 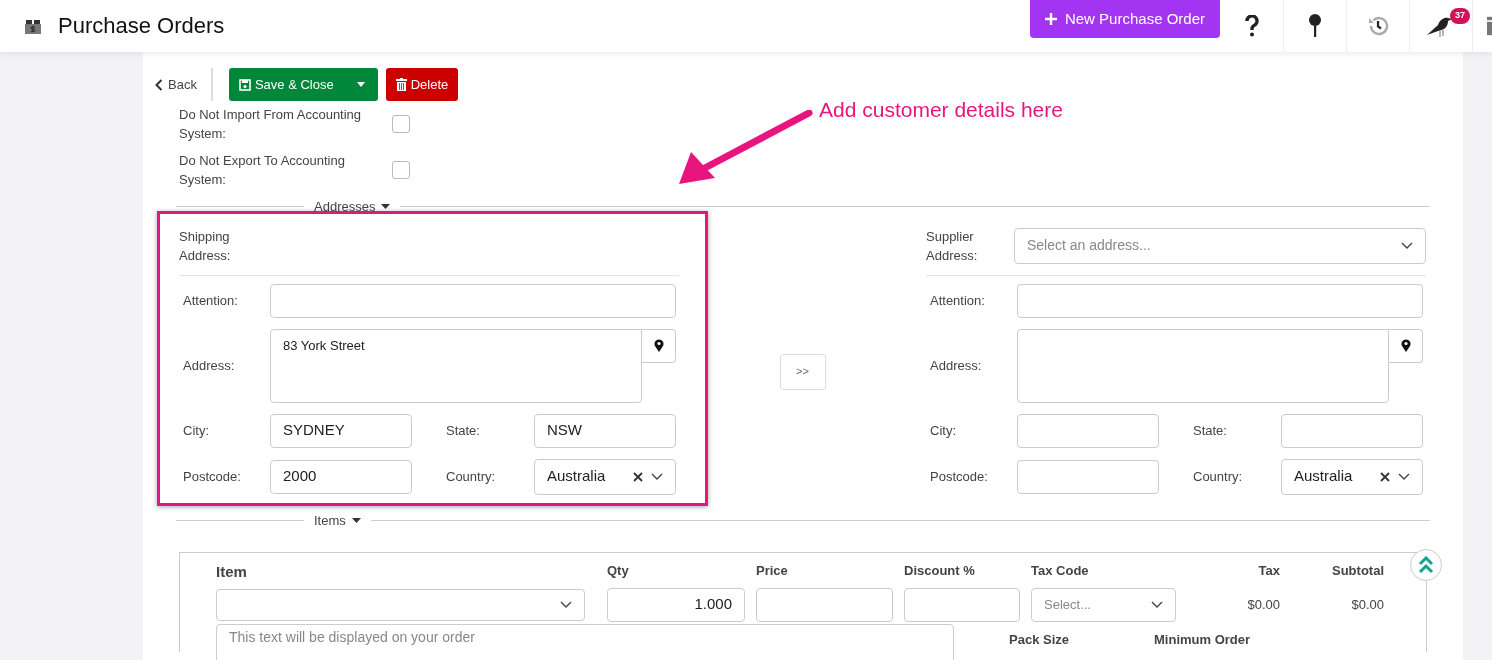 What do you see at coordinates (824, 604) in the screenshot?
I see `price-field` at bounding box center [824, 604].